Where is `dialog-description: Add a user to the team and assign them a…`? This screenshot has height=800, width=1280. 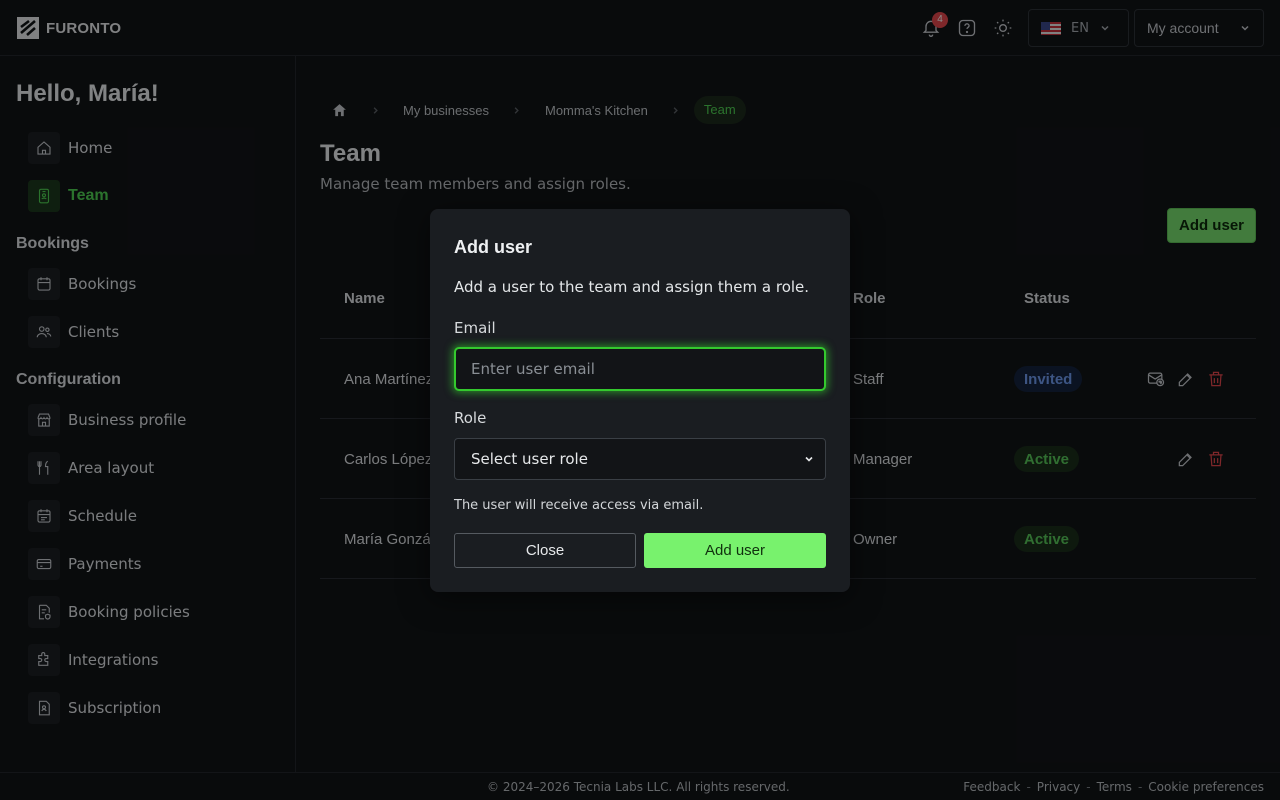 dialog-description: Add a user to the team and assign them a… is located at coordinates (632, 287).